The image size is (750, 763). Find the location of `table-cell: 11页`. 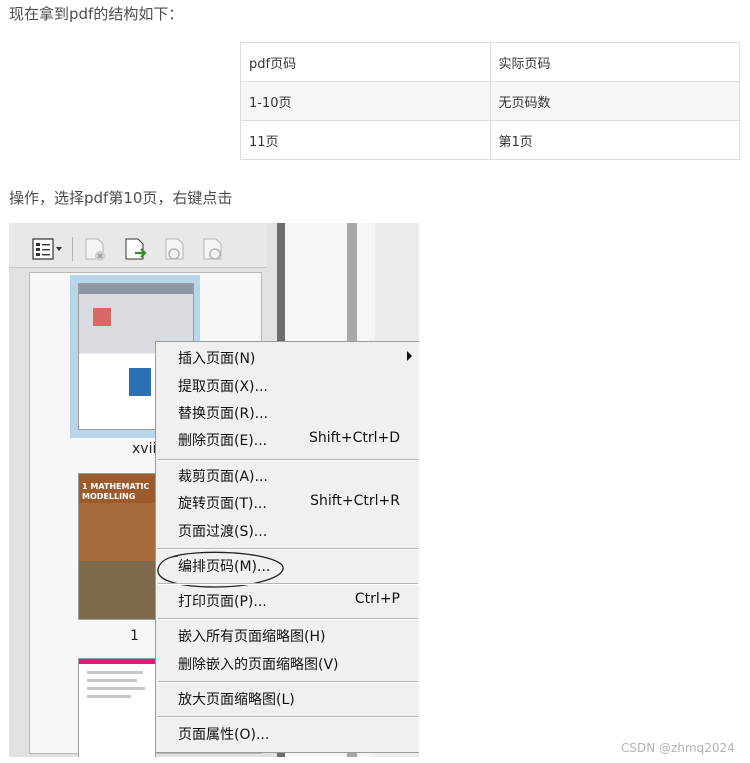

table-cell: 11页 is located at coordinates (365, 140).